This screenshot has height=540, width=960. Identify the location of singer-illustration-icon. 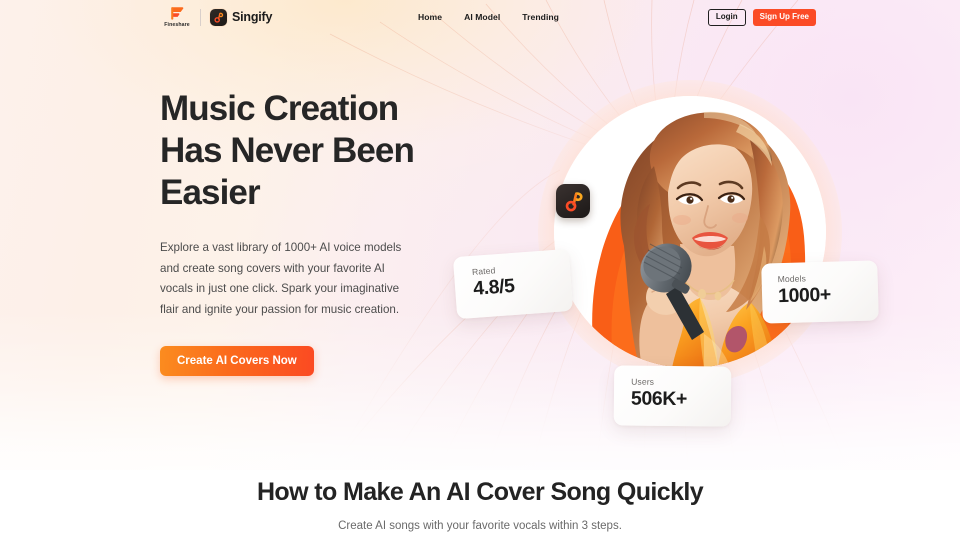
(690, 232).